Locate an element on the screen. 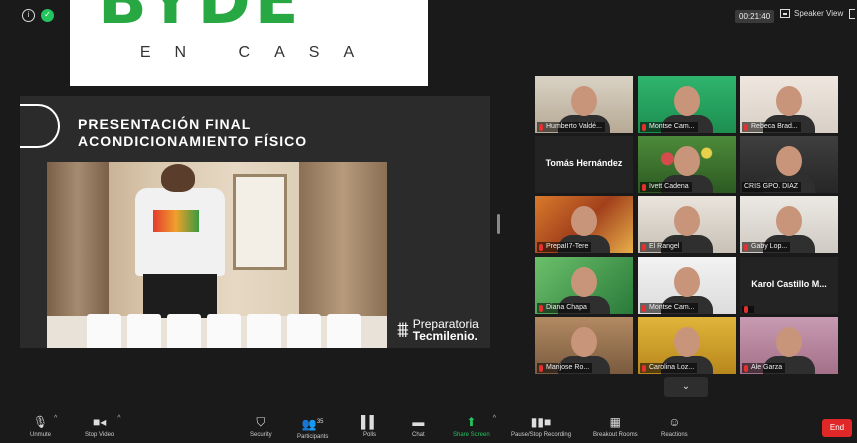 Image resolution: width=857 pixels, height=443 pixels. unmute-button: 🎙 ^ Unmute is located at coordinates (43, 426).